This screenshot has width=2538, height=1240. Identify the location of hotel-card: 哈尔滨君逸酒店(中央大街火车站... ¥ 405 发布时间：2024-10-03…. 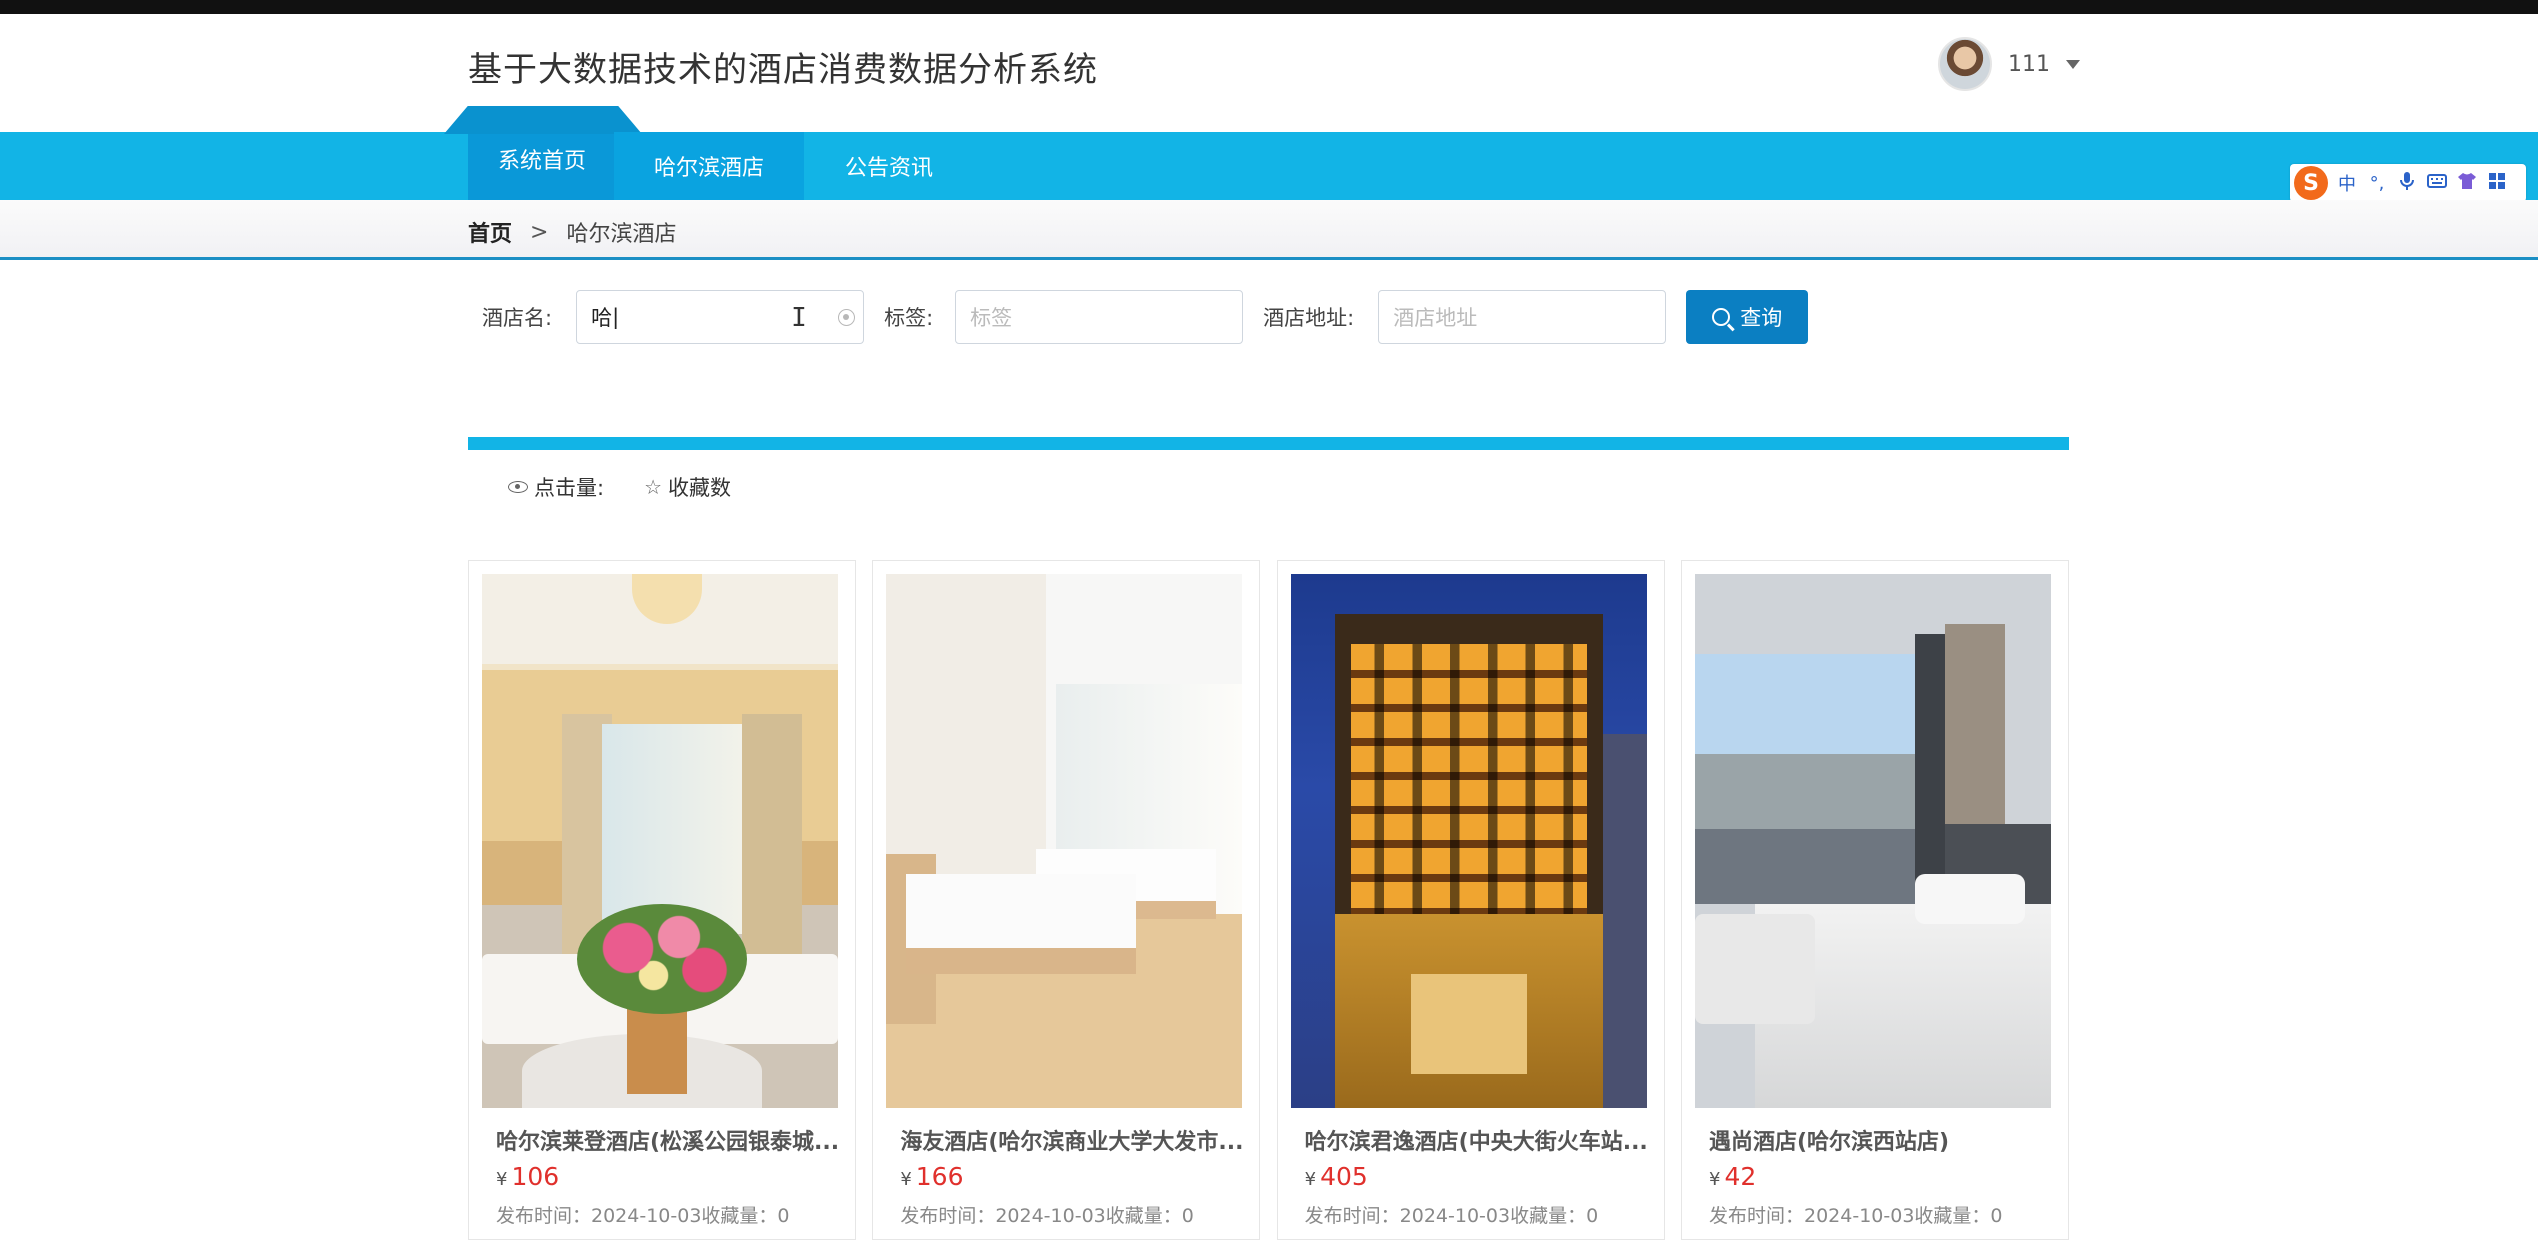
(1470, 900).